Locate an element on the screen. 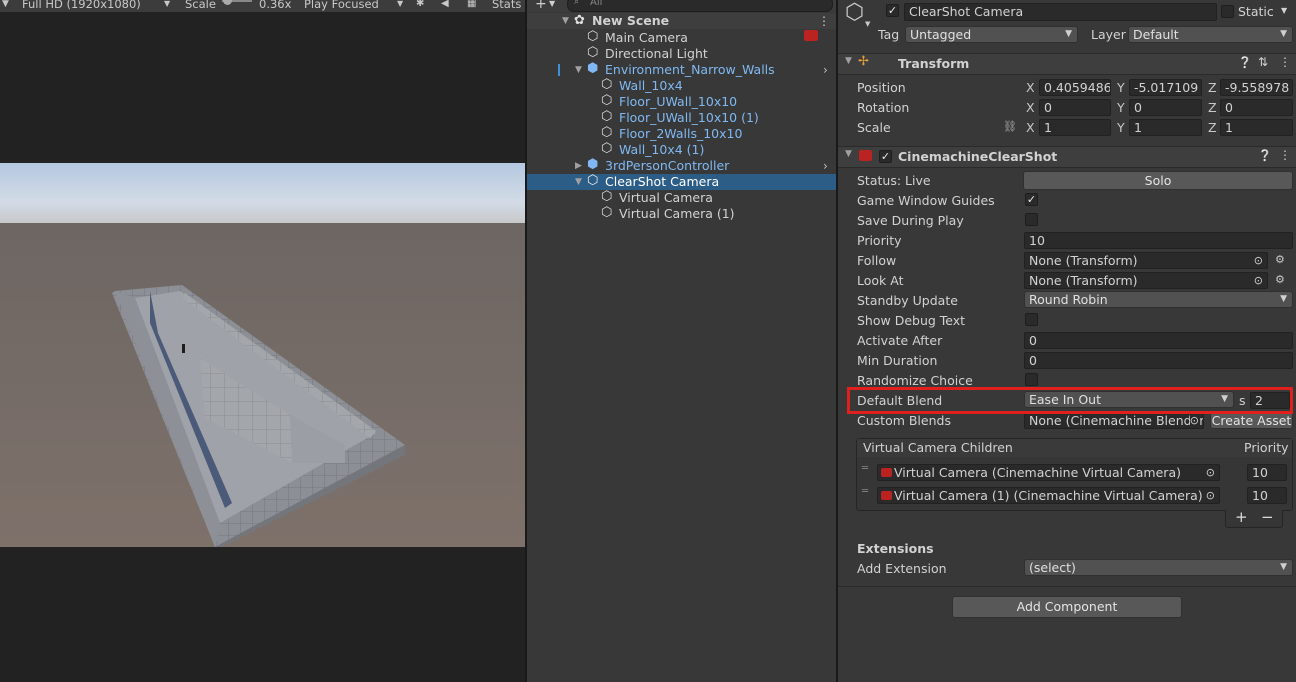  clearshot-header: ▼ ✓ CinemachineClearShot ❔ ⋮ is located at coordinates (1067, 157).